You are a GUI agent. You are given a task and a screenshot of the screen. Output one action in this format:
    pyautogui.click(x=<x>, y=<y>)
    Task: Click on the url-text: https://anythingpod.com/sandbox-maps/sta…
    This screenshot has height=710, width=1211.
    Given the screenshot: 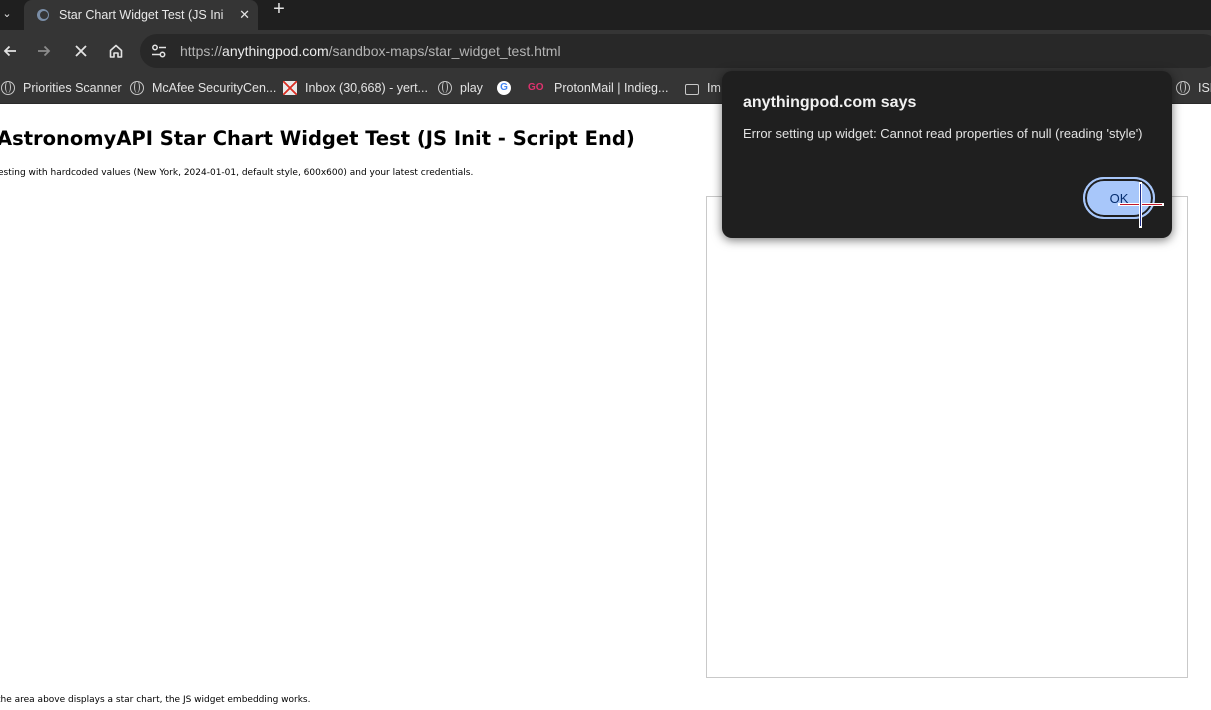 What is the action you would take?
    pyautogui.click(x=370, y=51)
    